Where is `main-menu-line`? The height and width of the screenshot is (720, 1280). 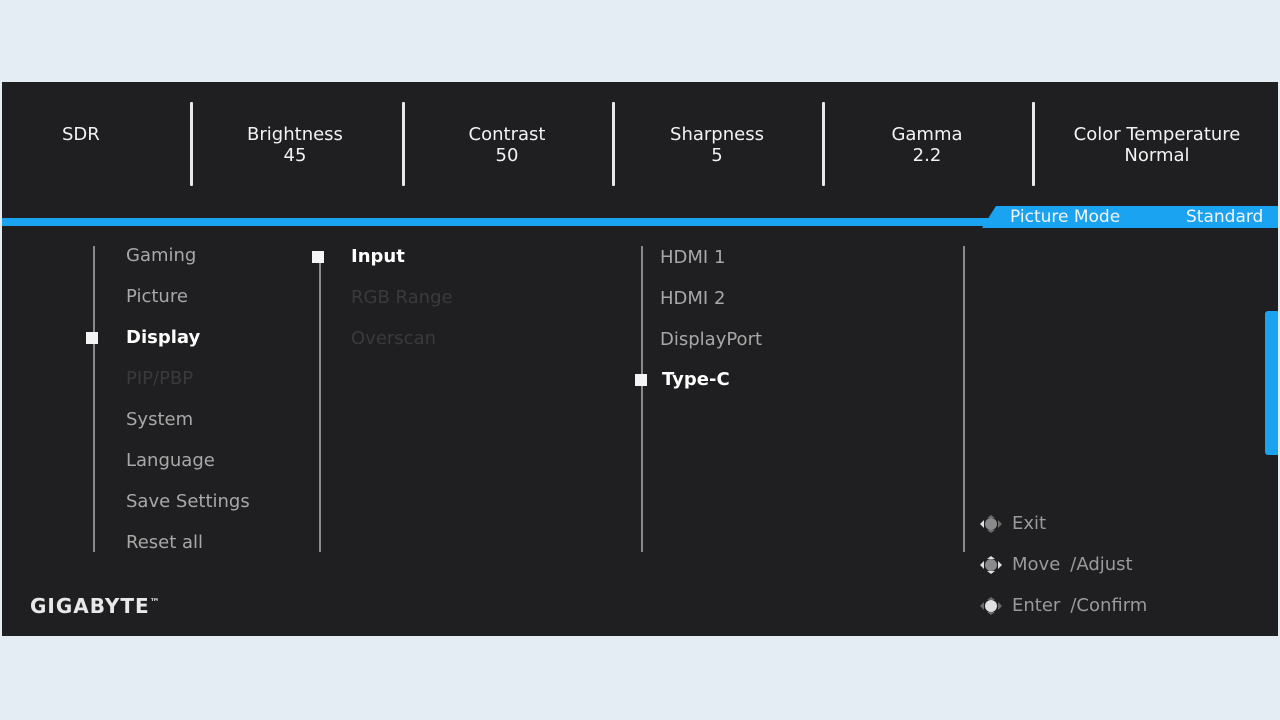
main-menu-line is located at coordinates (94, 399).